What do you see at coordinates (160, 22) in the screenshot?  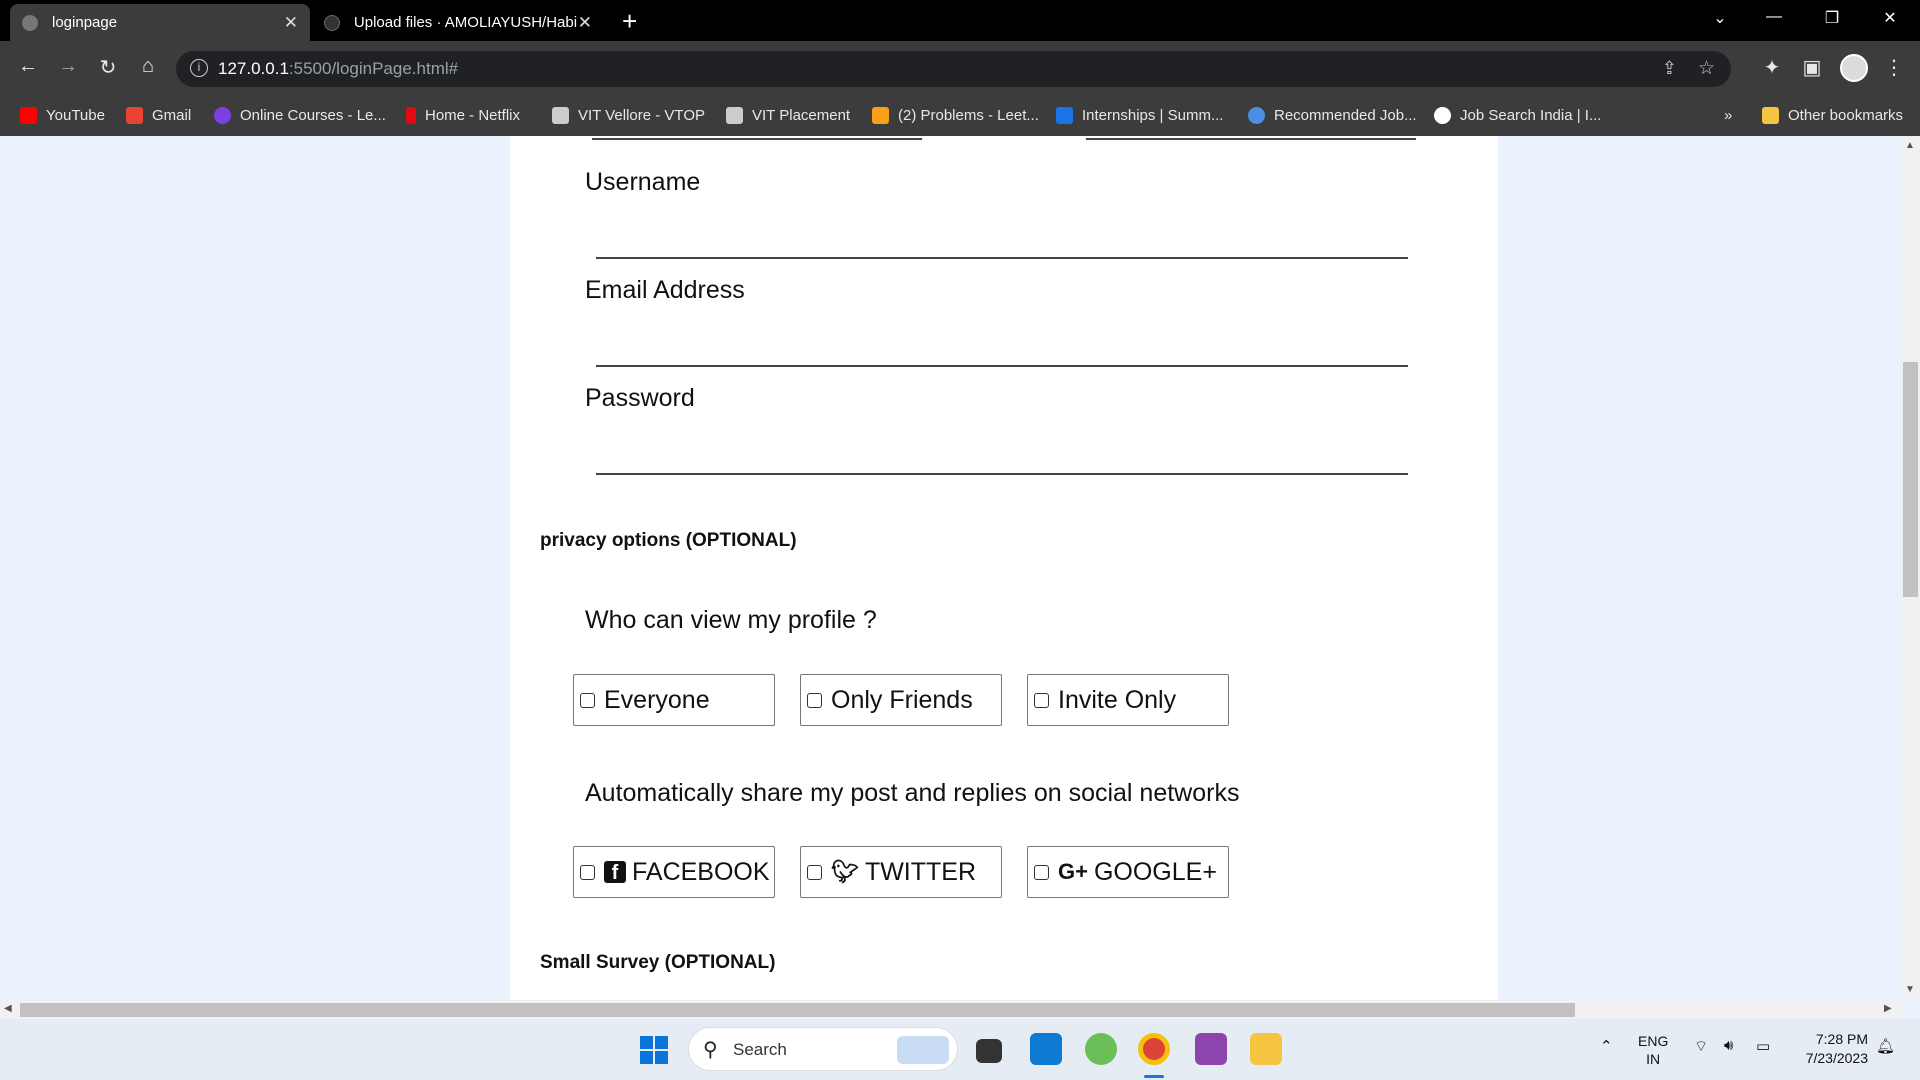 I see `tab-loginpage: loginpage ✕` at bounding box center [160, 22].